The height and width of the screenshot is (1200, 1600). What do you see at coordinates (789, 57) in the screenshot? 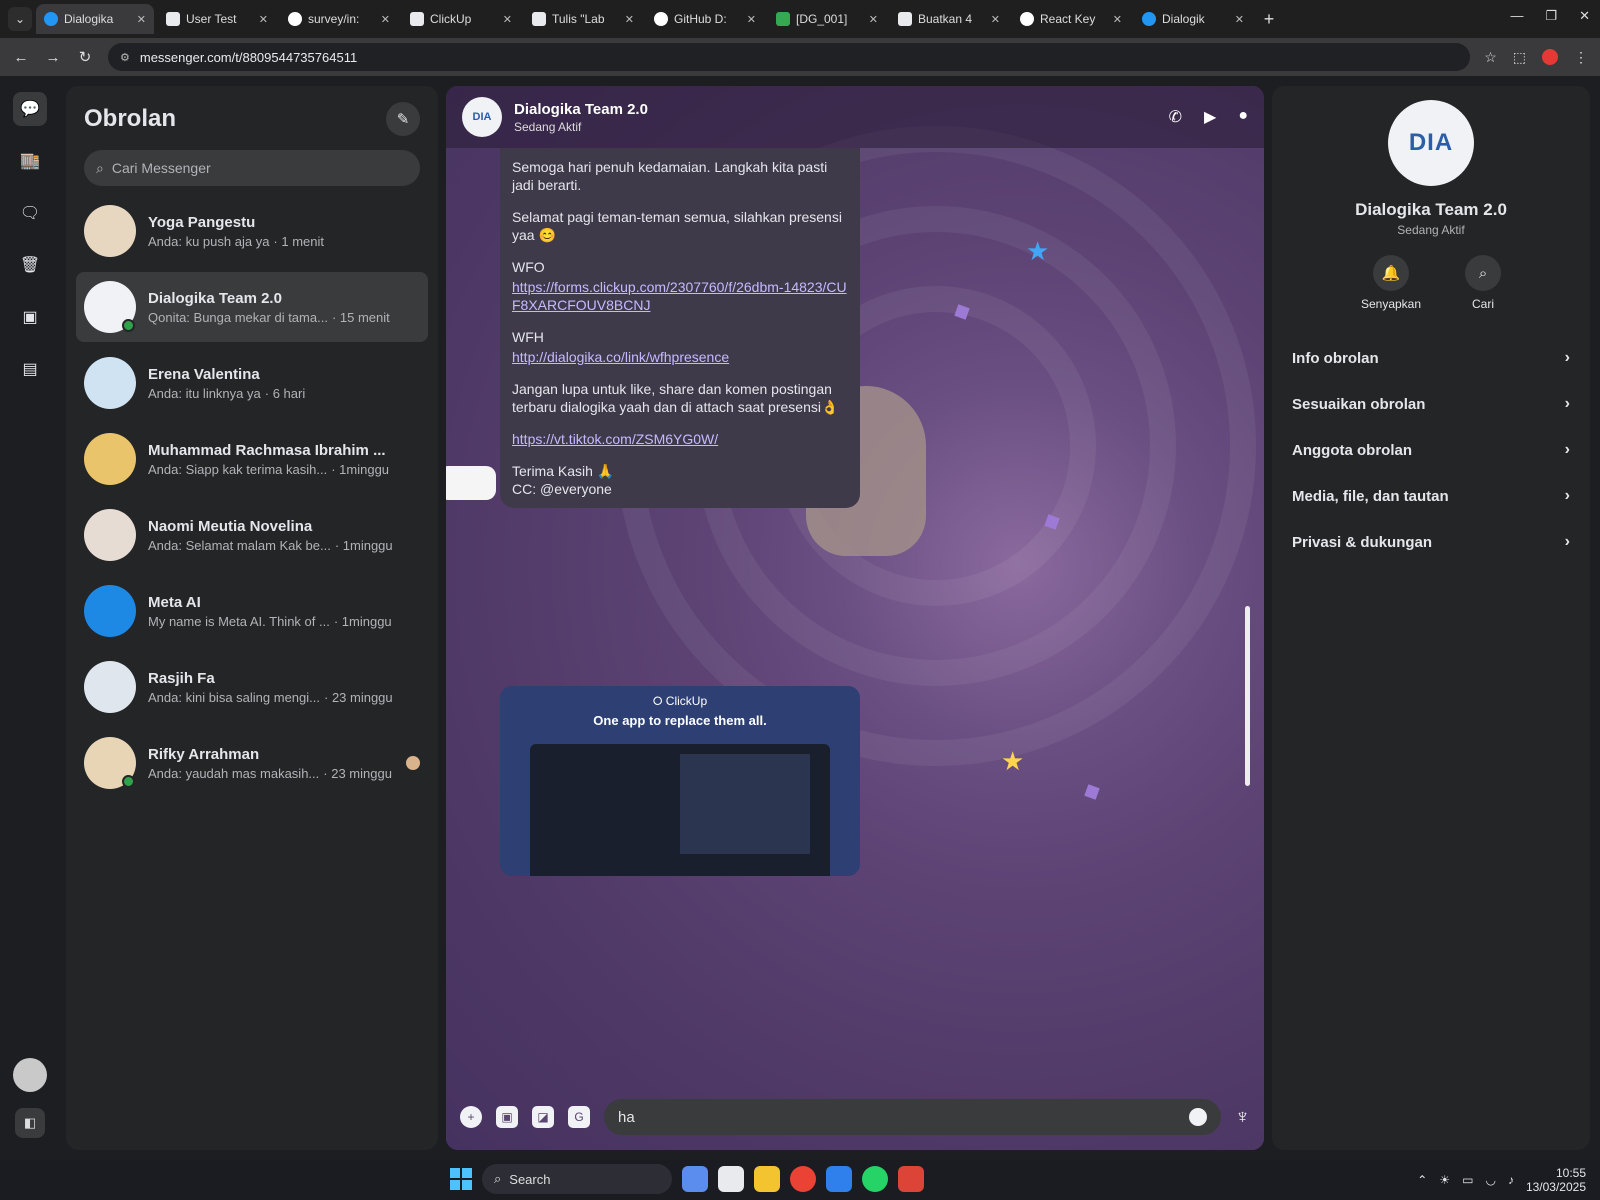
I see `url-field: ⚙ messenger.com/t/8809544735764511` at bounding box center [789, 57].